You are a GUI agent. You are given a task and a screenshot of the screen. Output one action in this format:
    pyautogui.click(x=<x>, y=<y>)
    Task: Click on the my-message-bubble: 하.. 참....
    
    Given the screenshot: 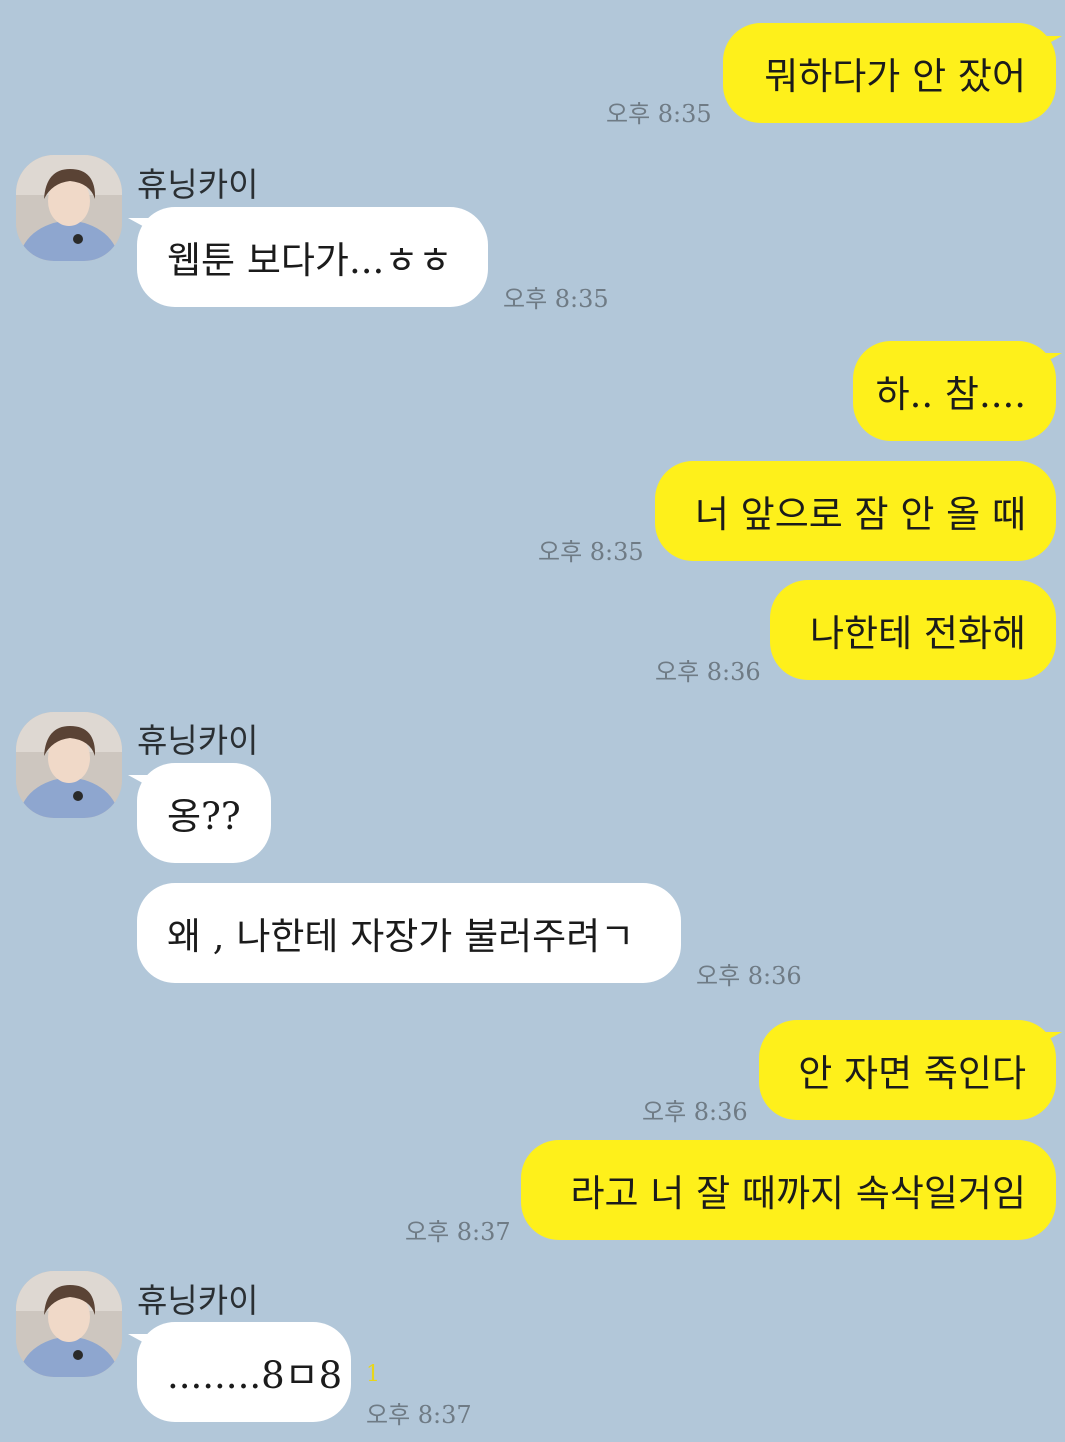 What is the action you would take?
    pyautogui.click(x=954, y=391)
    